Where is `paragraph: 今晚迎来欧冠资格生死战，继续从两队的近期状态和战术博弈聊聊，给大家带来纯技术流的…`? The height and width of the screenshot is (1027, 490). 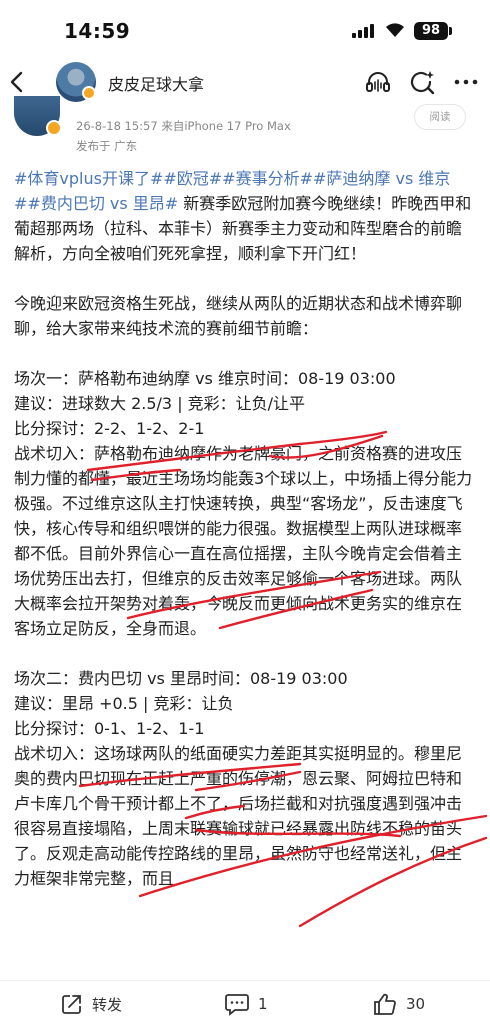
paragraph: 今晚迎来欧冠资格生死战，继续从两队的近期状态和战术博弈聊聊，给大家带来纯技术流的… is located at coordinates (238, 316).